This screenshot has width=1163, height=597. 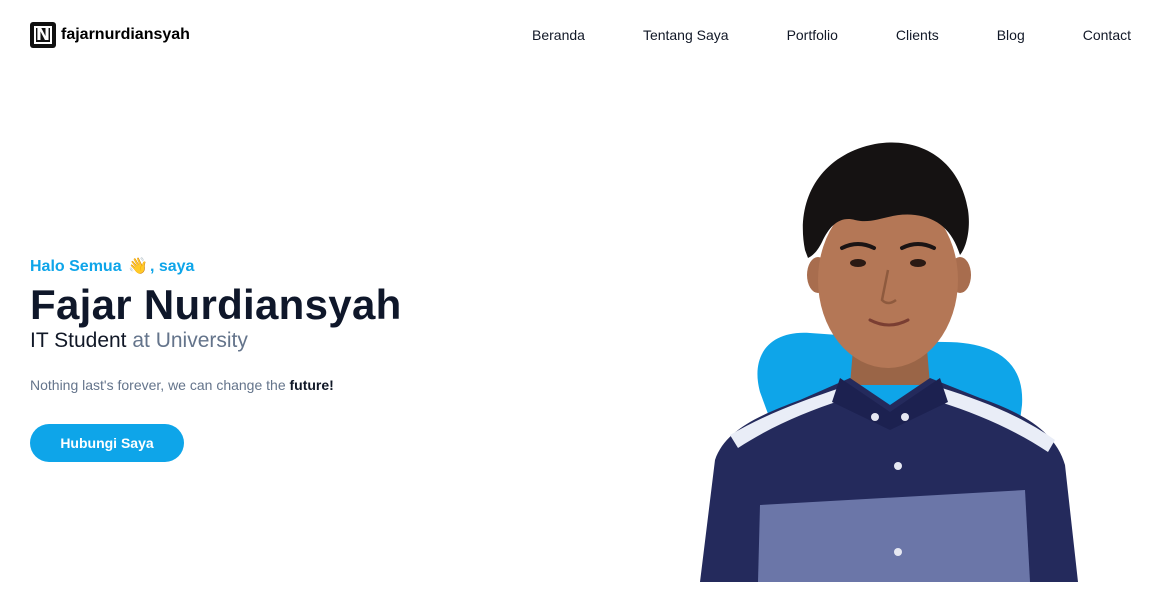 What do you see at coordinates (917, 35) in the screenshot?
I see `nav-item-clients: Clients` at bounding box center [917, 35].